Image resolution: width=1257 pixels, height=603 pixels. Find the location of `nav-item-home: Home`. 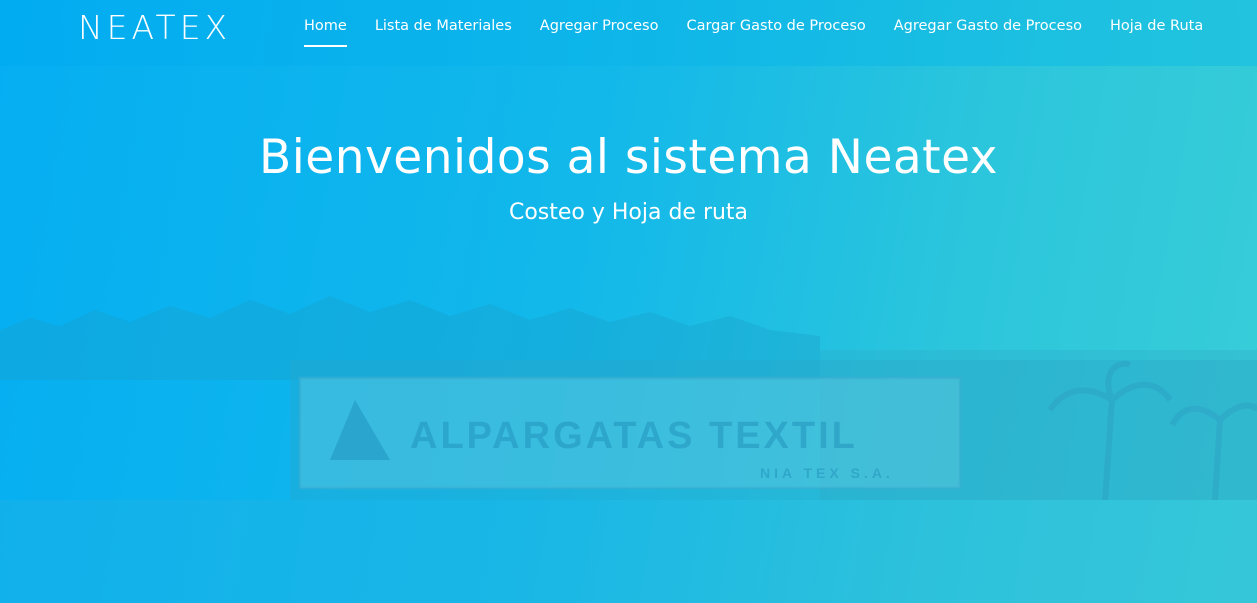

nav-item-home: Home is located at coordinates (325, 33).